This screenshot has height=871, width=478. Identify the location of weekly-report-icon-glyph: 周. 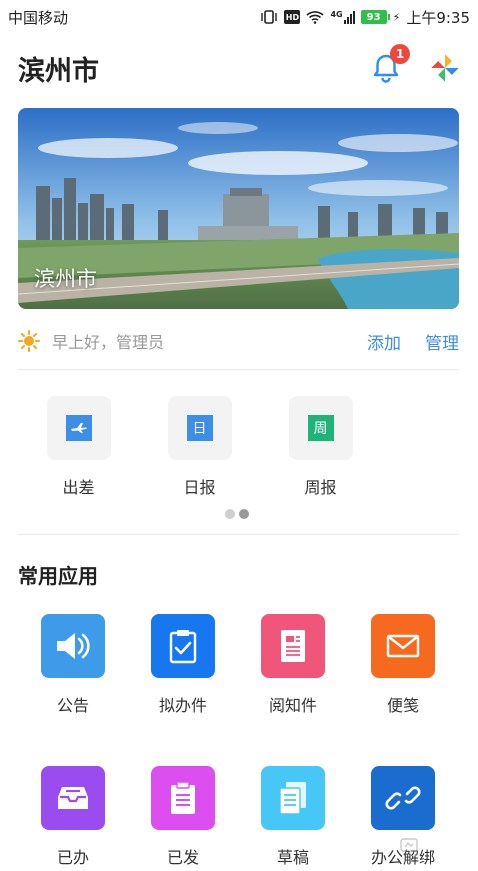
(320, 429).